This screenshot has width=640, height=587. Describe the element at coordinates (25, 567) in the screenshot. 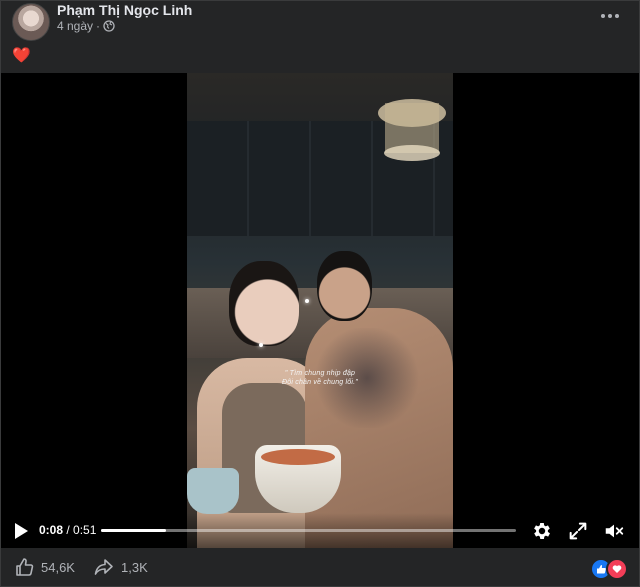

I see `thumbs-up-icon` at that location.